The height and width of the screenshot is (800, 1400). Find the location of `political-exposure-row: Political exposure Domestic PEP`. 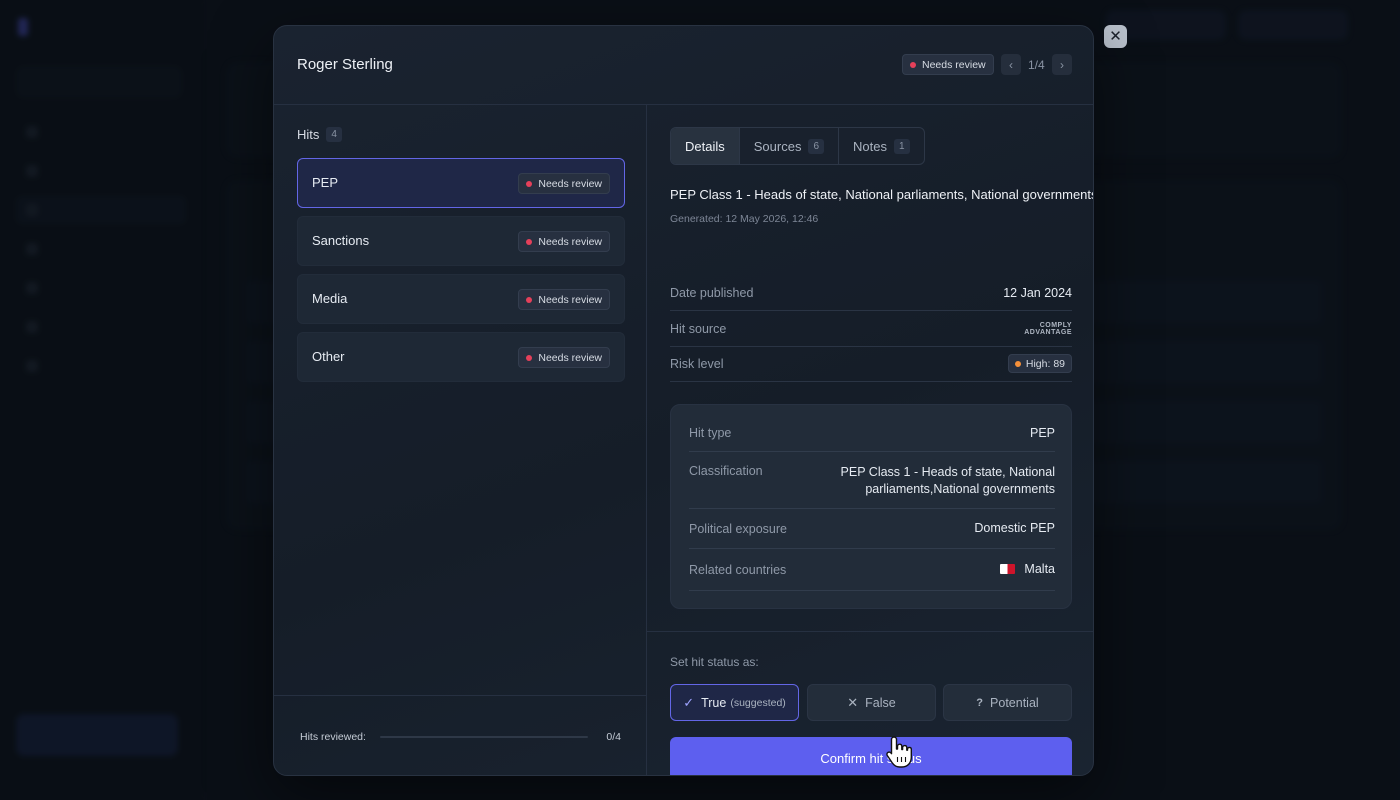

political-exposure-row: Political exposure Domestic PEP is located at coordinates (872, 529).